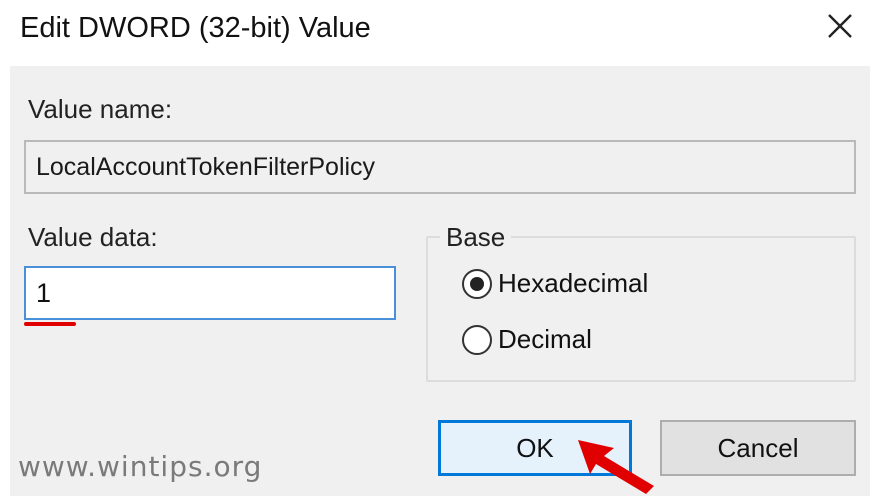 Image resolution: width=870 pixels, height=496 pixels. What do you see at coordinates (93, 237) in the screenshot?
I see `value-data-label: Value data:` at bounding box center [93, 237].